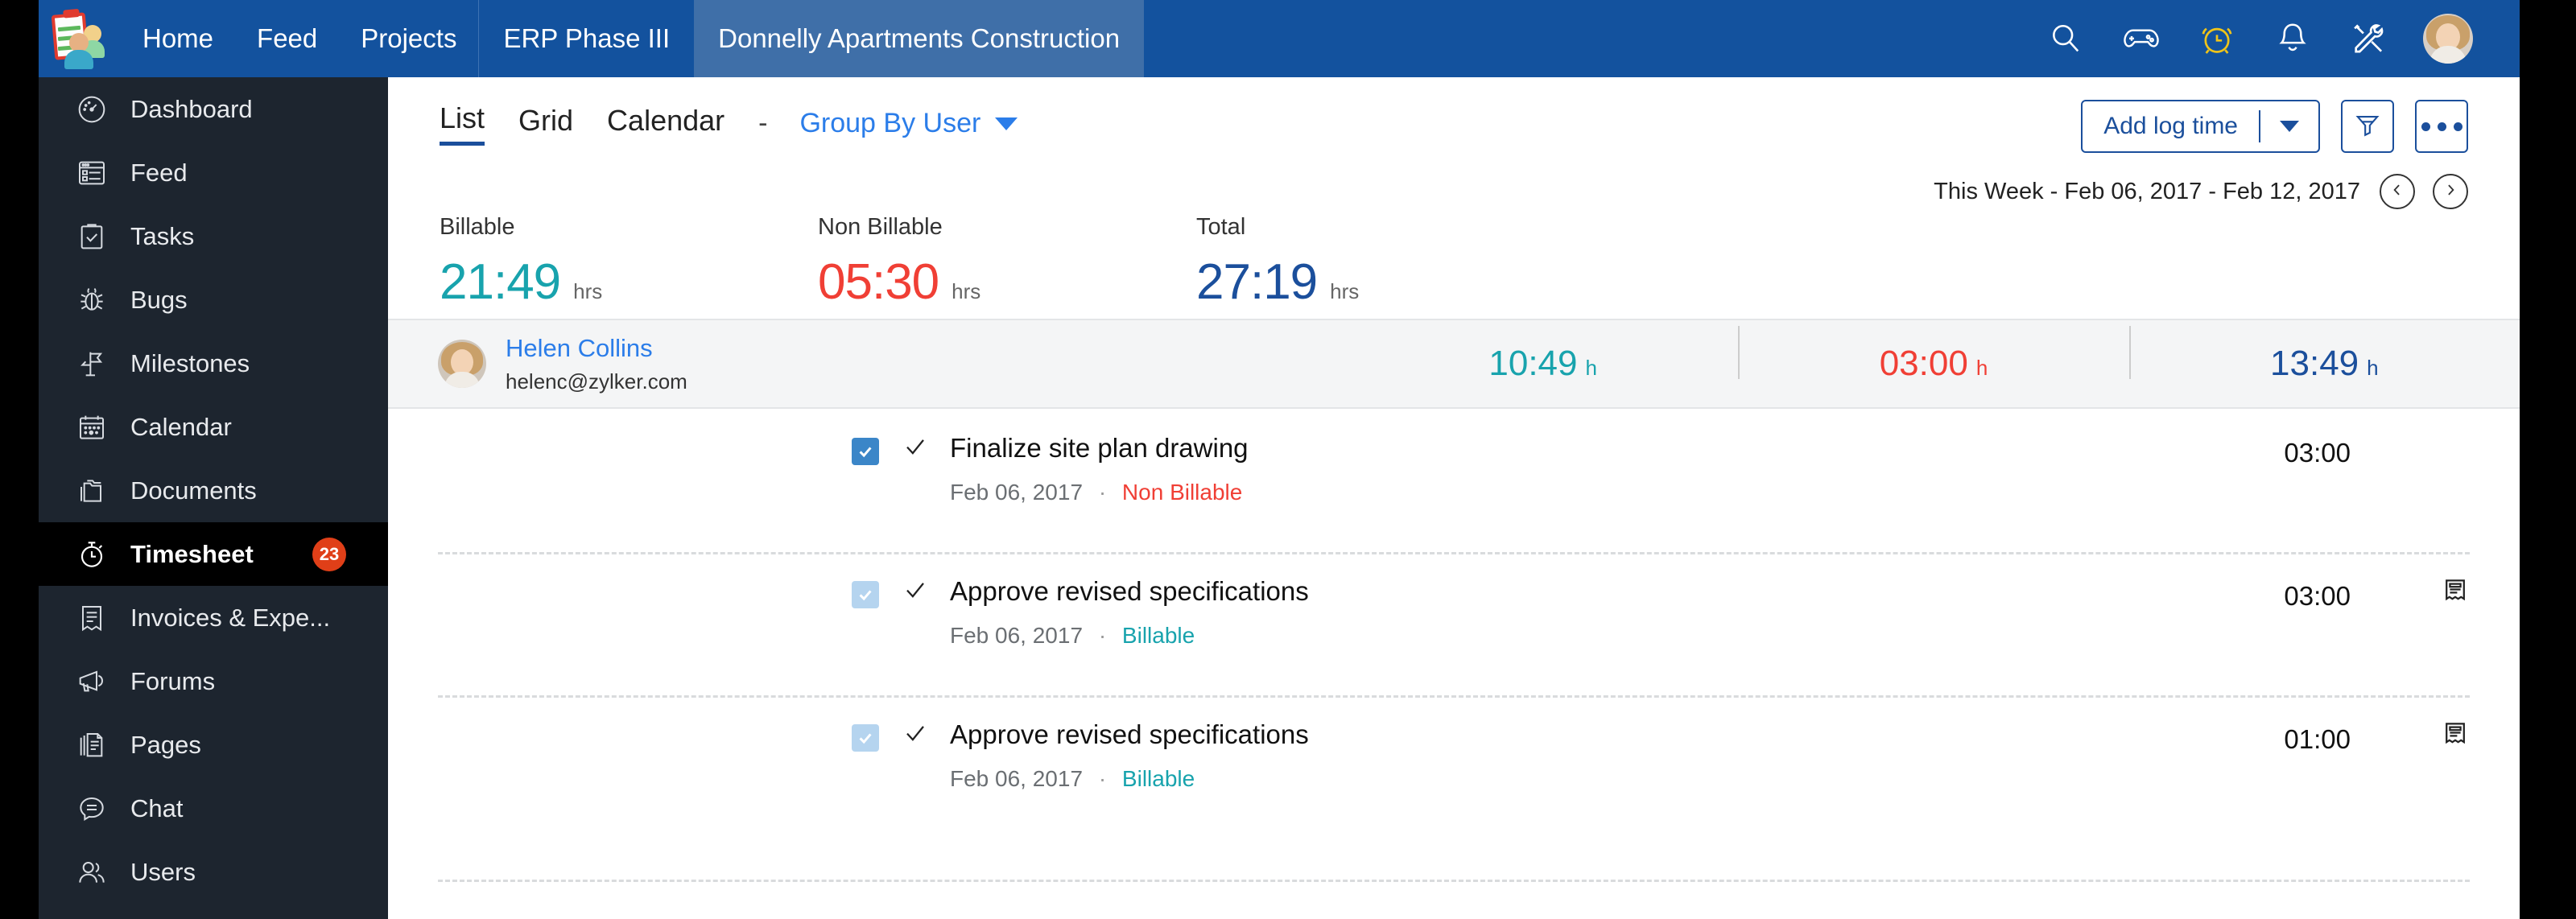 The width and height of the screenshot is (2576, 919). Describe the element at coordinates (2450, 191) in the screenshot. I see `next-week-button` at that location.